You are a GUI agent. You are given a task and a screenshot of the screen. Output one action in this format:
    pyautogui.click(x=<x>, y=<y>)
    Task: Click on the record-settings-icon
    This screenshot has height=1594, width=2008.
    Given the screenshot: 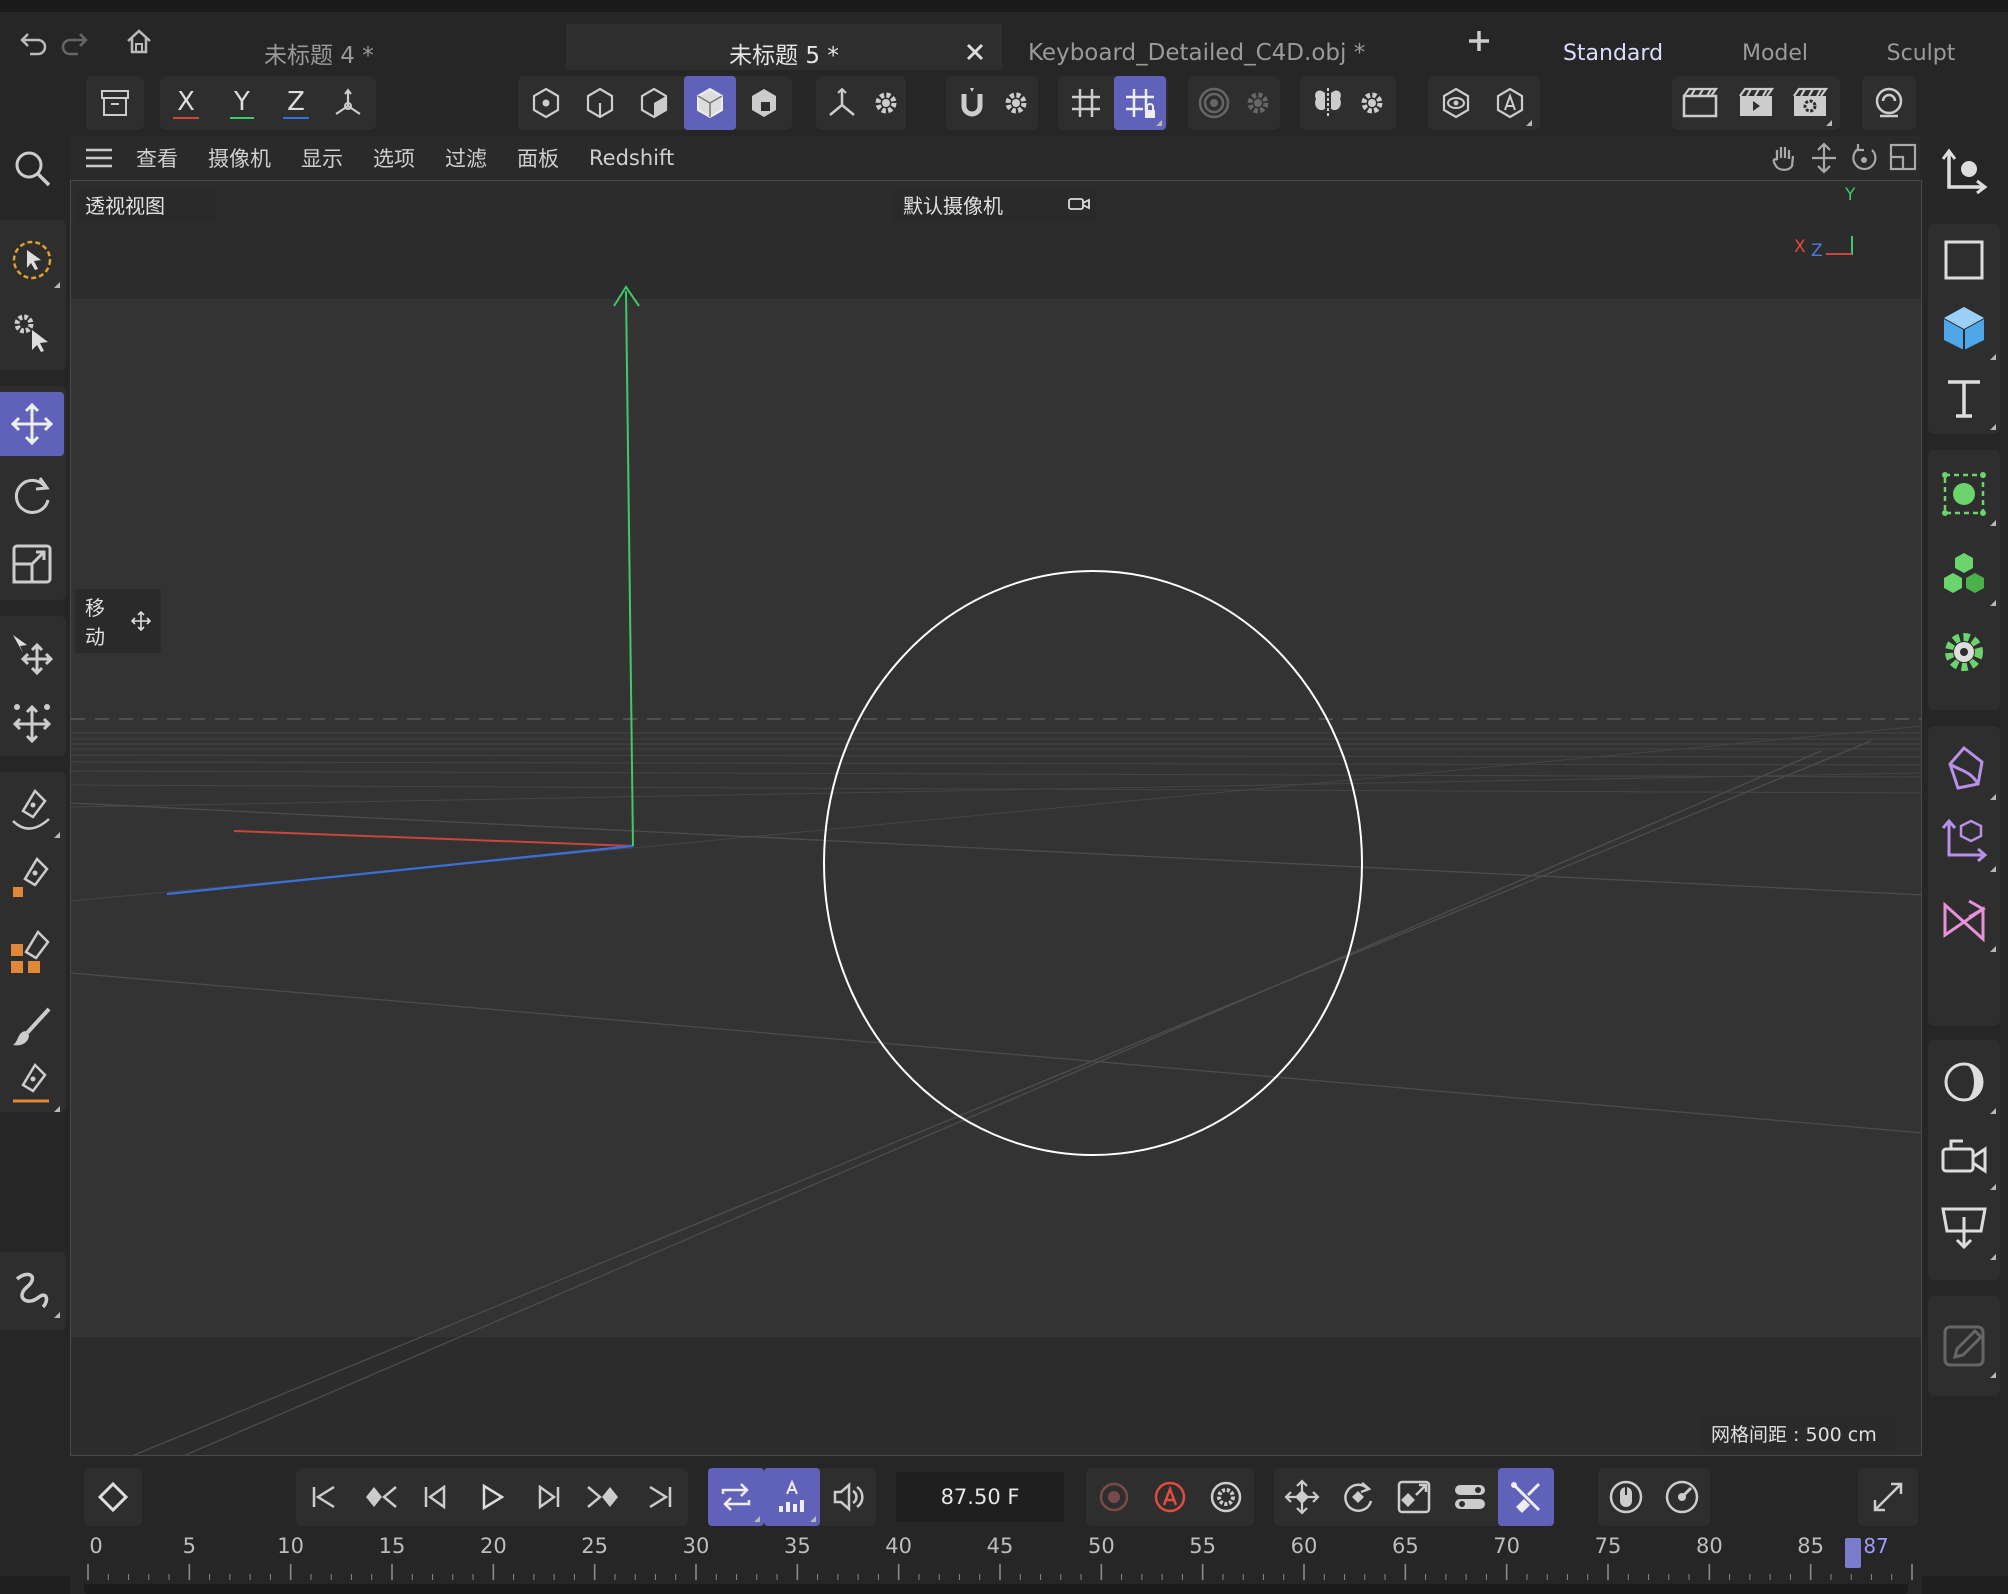 What is the action you would take?
    pyautogui.click(x=1226, y=1497)
    